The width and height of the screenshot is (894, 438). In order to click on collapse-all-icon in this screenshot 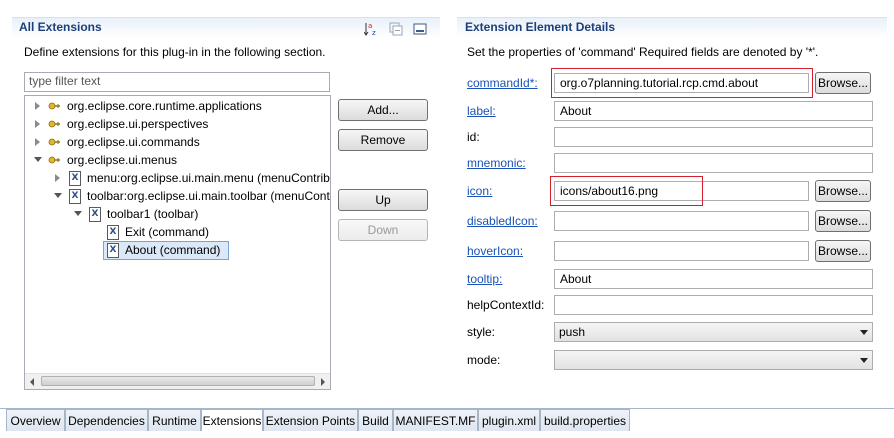, I will do `click(396, 29)`.